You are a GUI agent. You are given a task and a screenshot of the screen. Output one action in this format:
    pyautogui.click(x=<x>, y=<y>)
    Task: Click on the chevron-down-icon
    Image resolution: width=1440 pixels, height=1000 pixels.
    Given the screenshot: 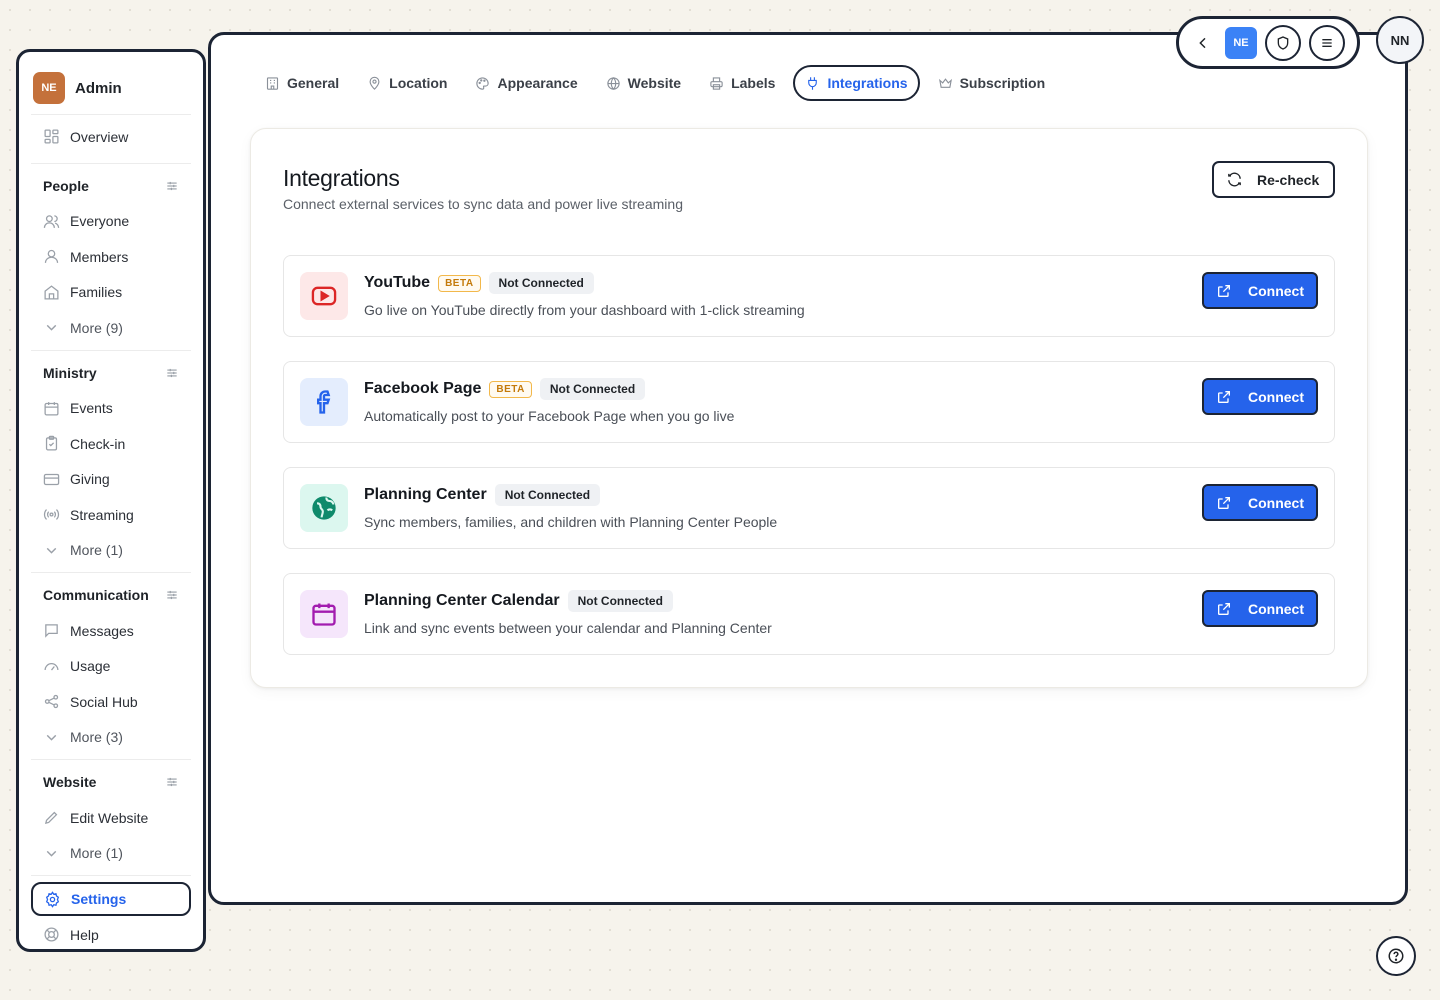 What is the action you would take?
    pyautogui.click(x=51, y=737)
    